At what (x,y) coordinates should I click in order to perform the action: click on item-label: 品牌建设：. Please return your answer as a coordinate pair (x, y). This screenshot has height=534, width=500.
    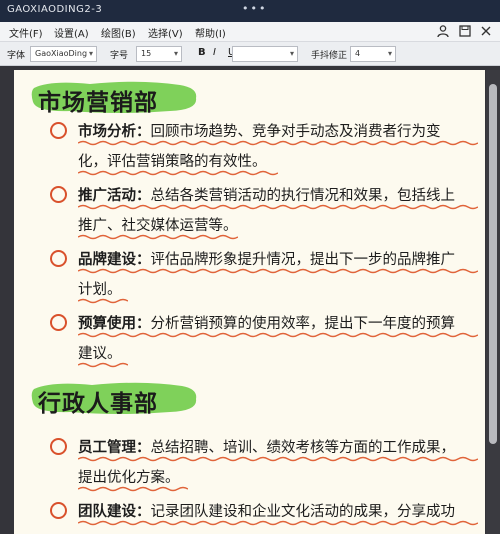
    Looking at the image, I should click on (114, 259).